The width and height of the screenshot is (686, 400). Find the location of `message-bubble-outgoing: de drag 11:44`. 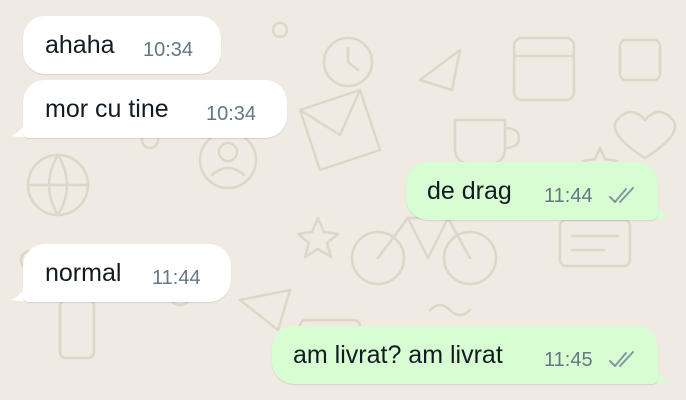

message-bubble-outgoing: de drag 11:44 is located at coordinates (532, 191).